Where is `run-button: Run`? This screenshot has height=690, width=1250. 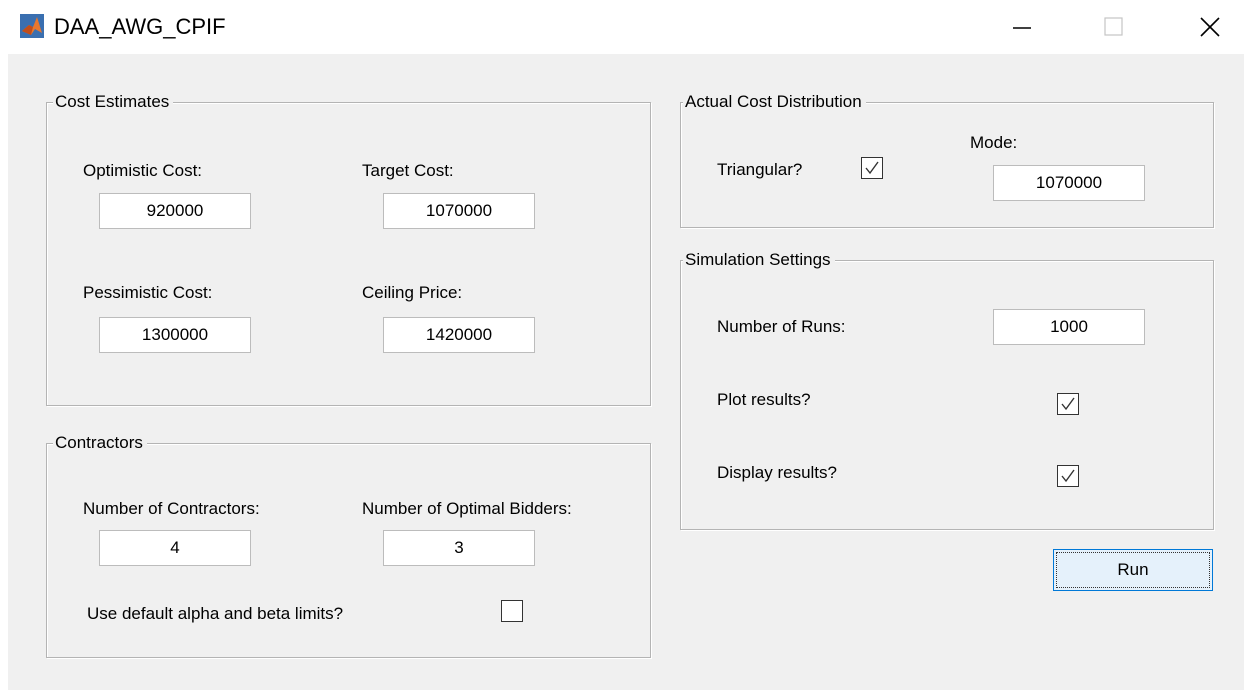
run-button: Run is located at coordinates (1133, 570).